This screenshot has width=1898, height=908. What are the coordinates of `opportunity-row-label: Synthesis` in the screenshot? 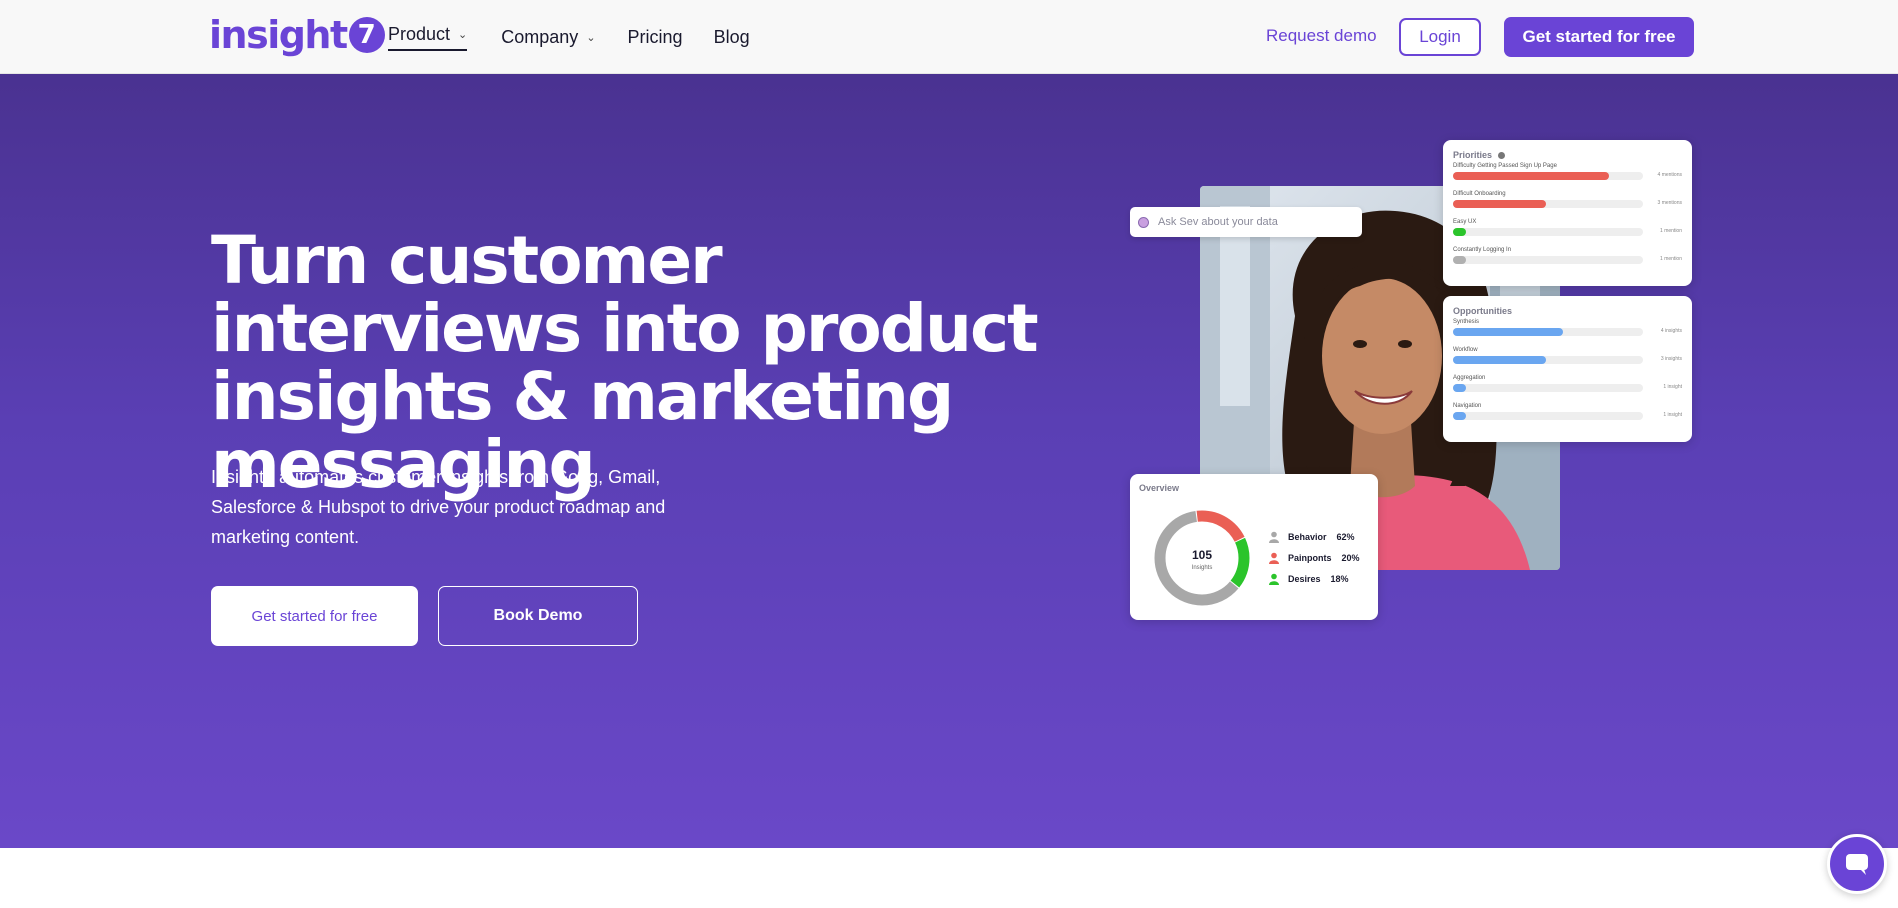 It's located at (1466, 322).